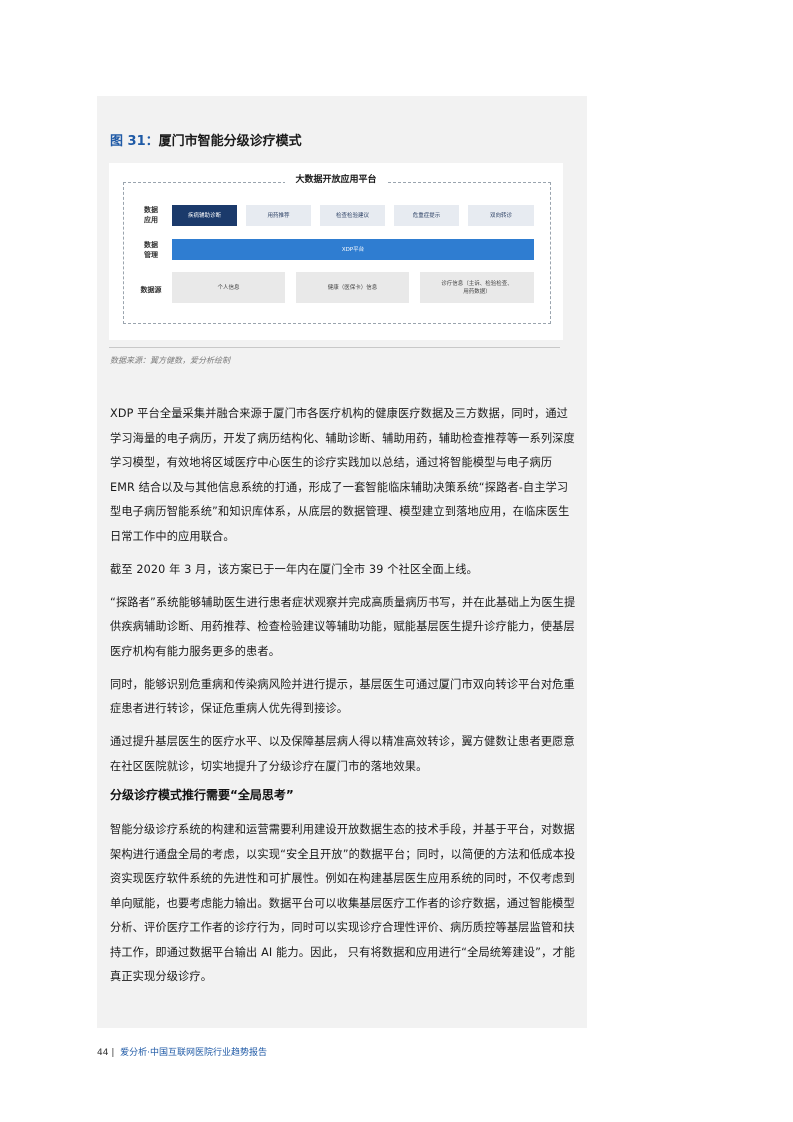 The image size is (793, 1122). I want to click on figure-title-text: 厦门市智能分级诊疗模式, so click(230, 141).